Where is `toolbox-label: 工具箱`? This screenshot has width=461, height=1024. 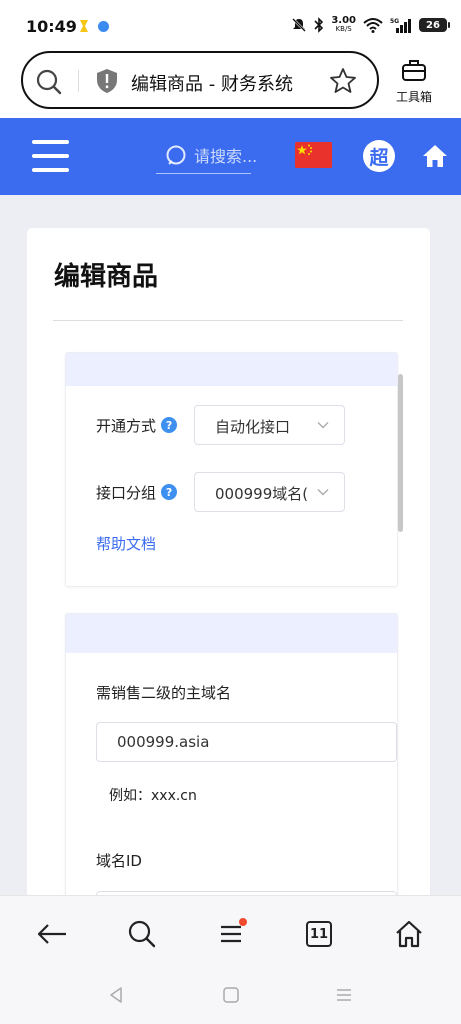 toolbox-label: 工具箱 is located at coordinates (413, 97).